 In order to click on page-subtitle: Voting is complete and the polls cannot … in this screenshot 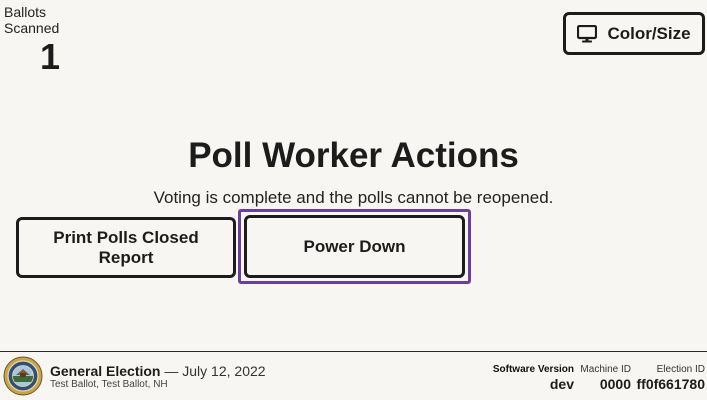, I will do `click(353, 197)`.